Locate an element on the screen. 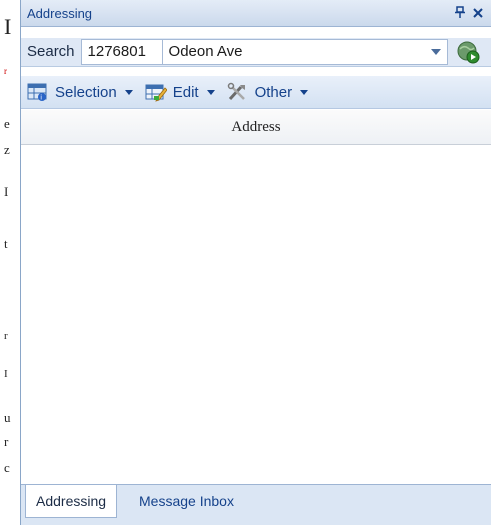  bg-text: t is located at coordinates (6, 243).